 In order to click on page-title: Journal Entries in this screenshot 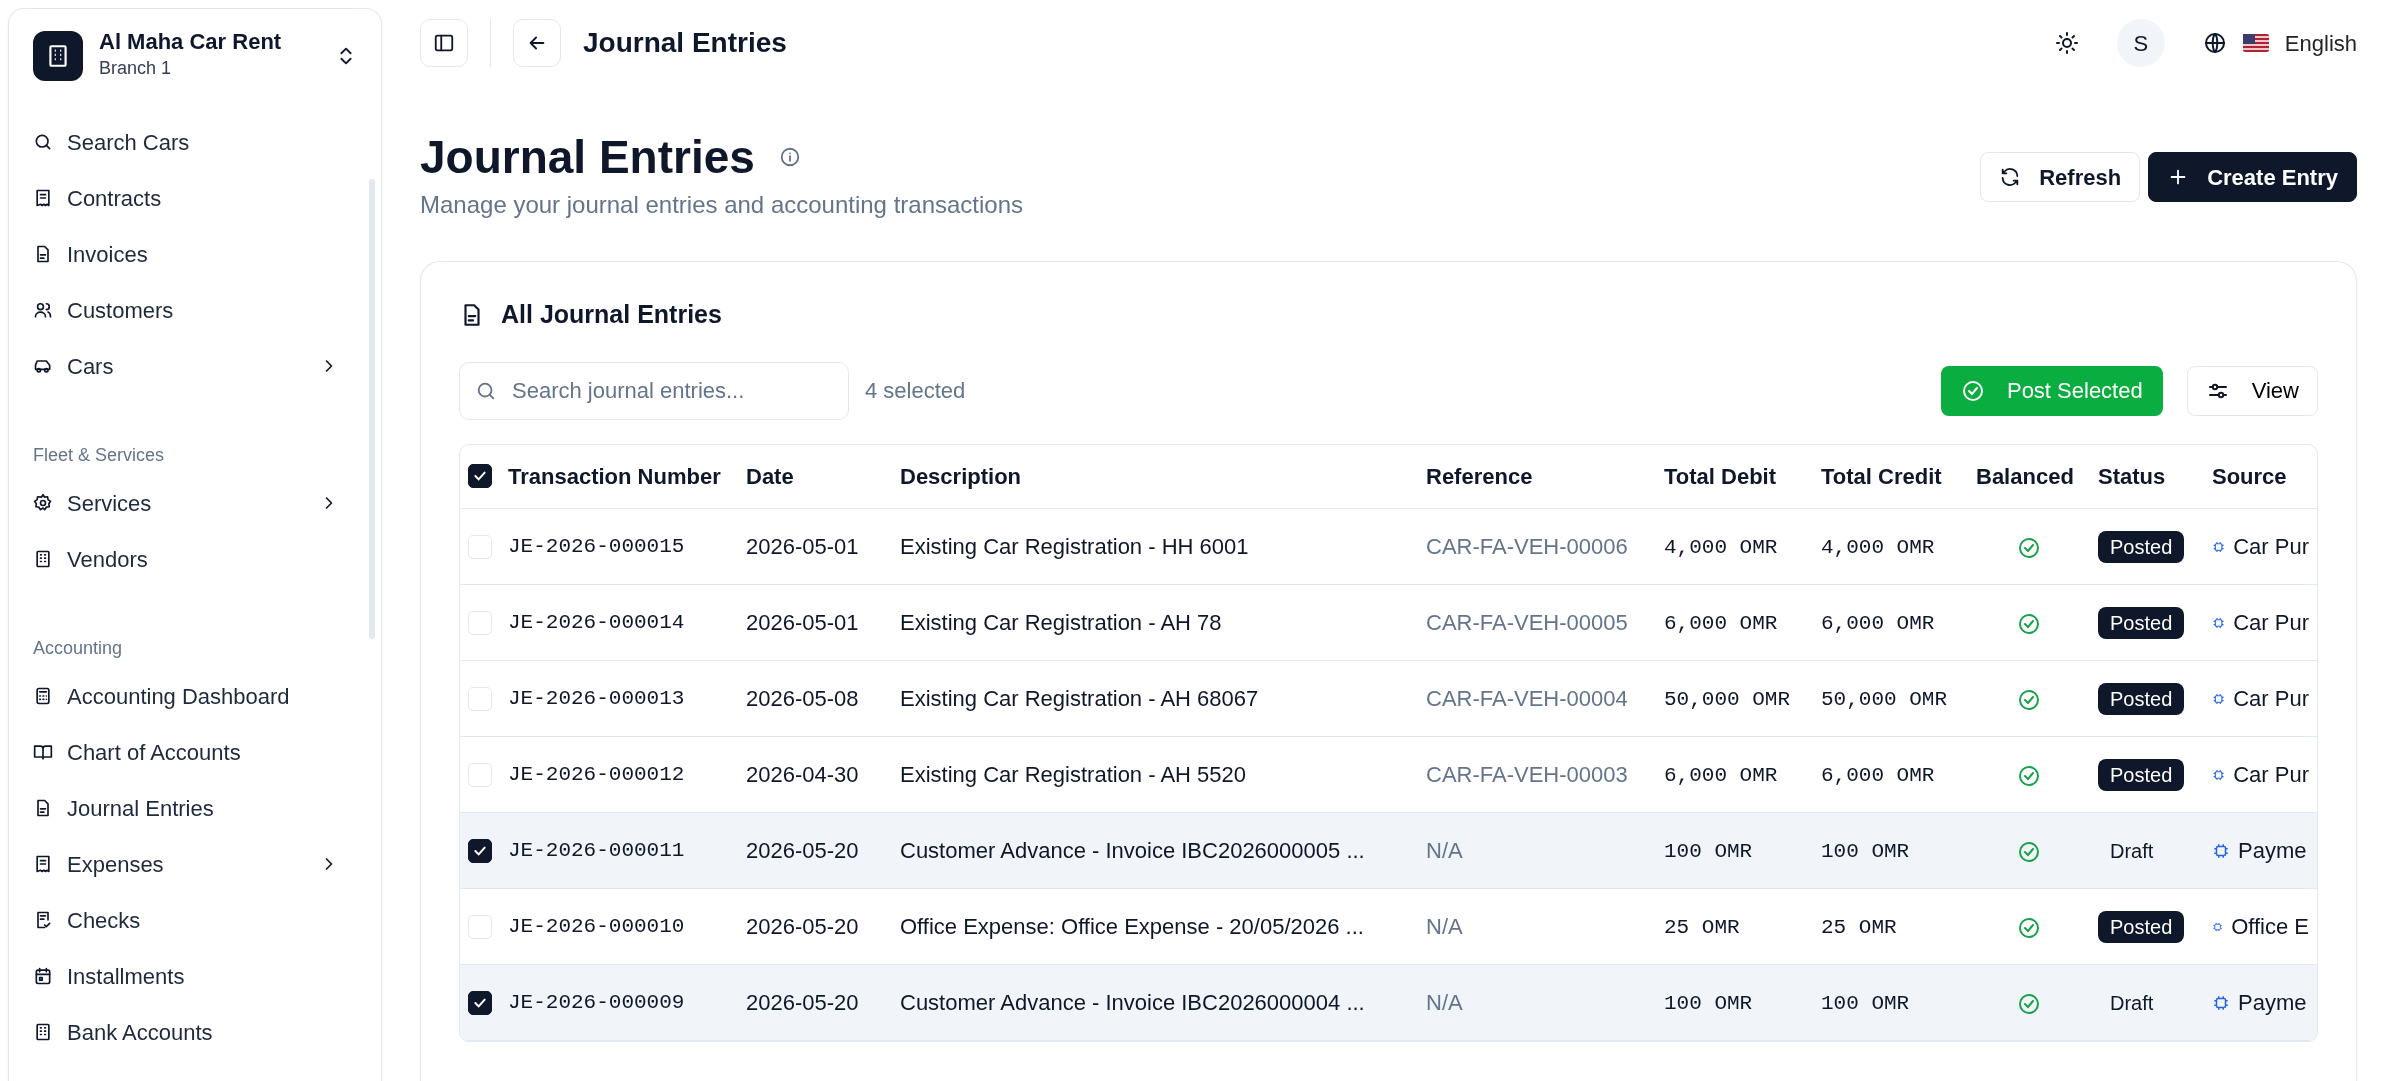, I will do `click(587, 157)`.